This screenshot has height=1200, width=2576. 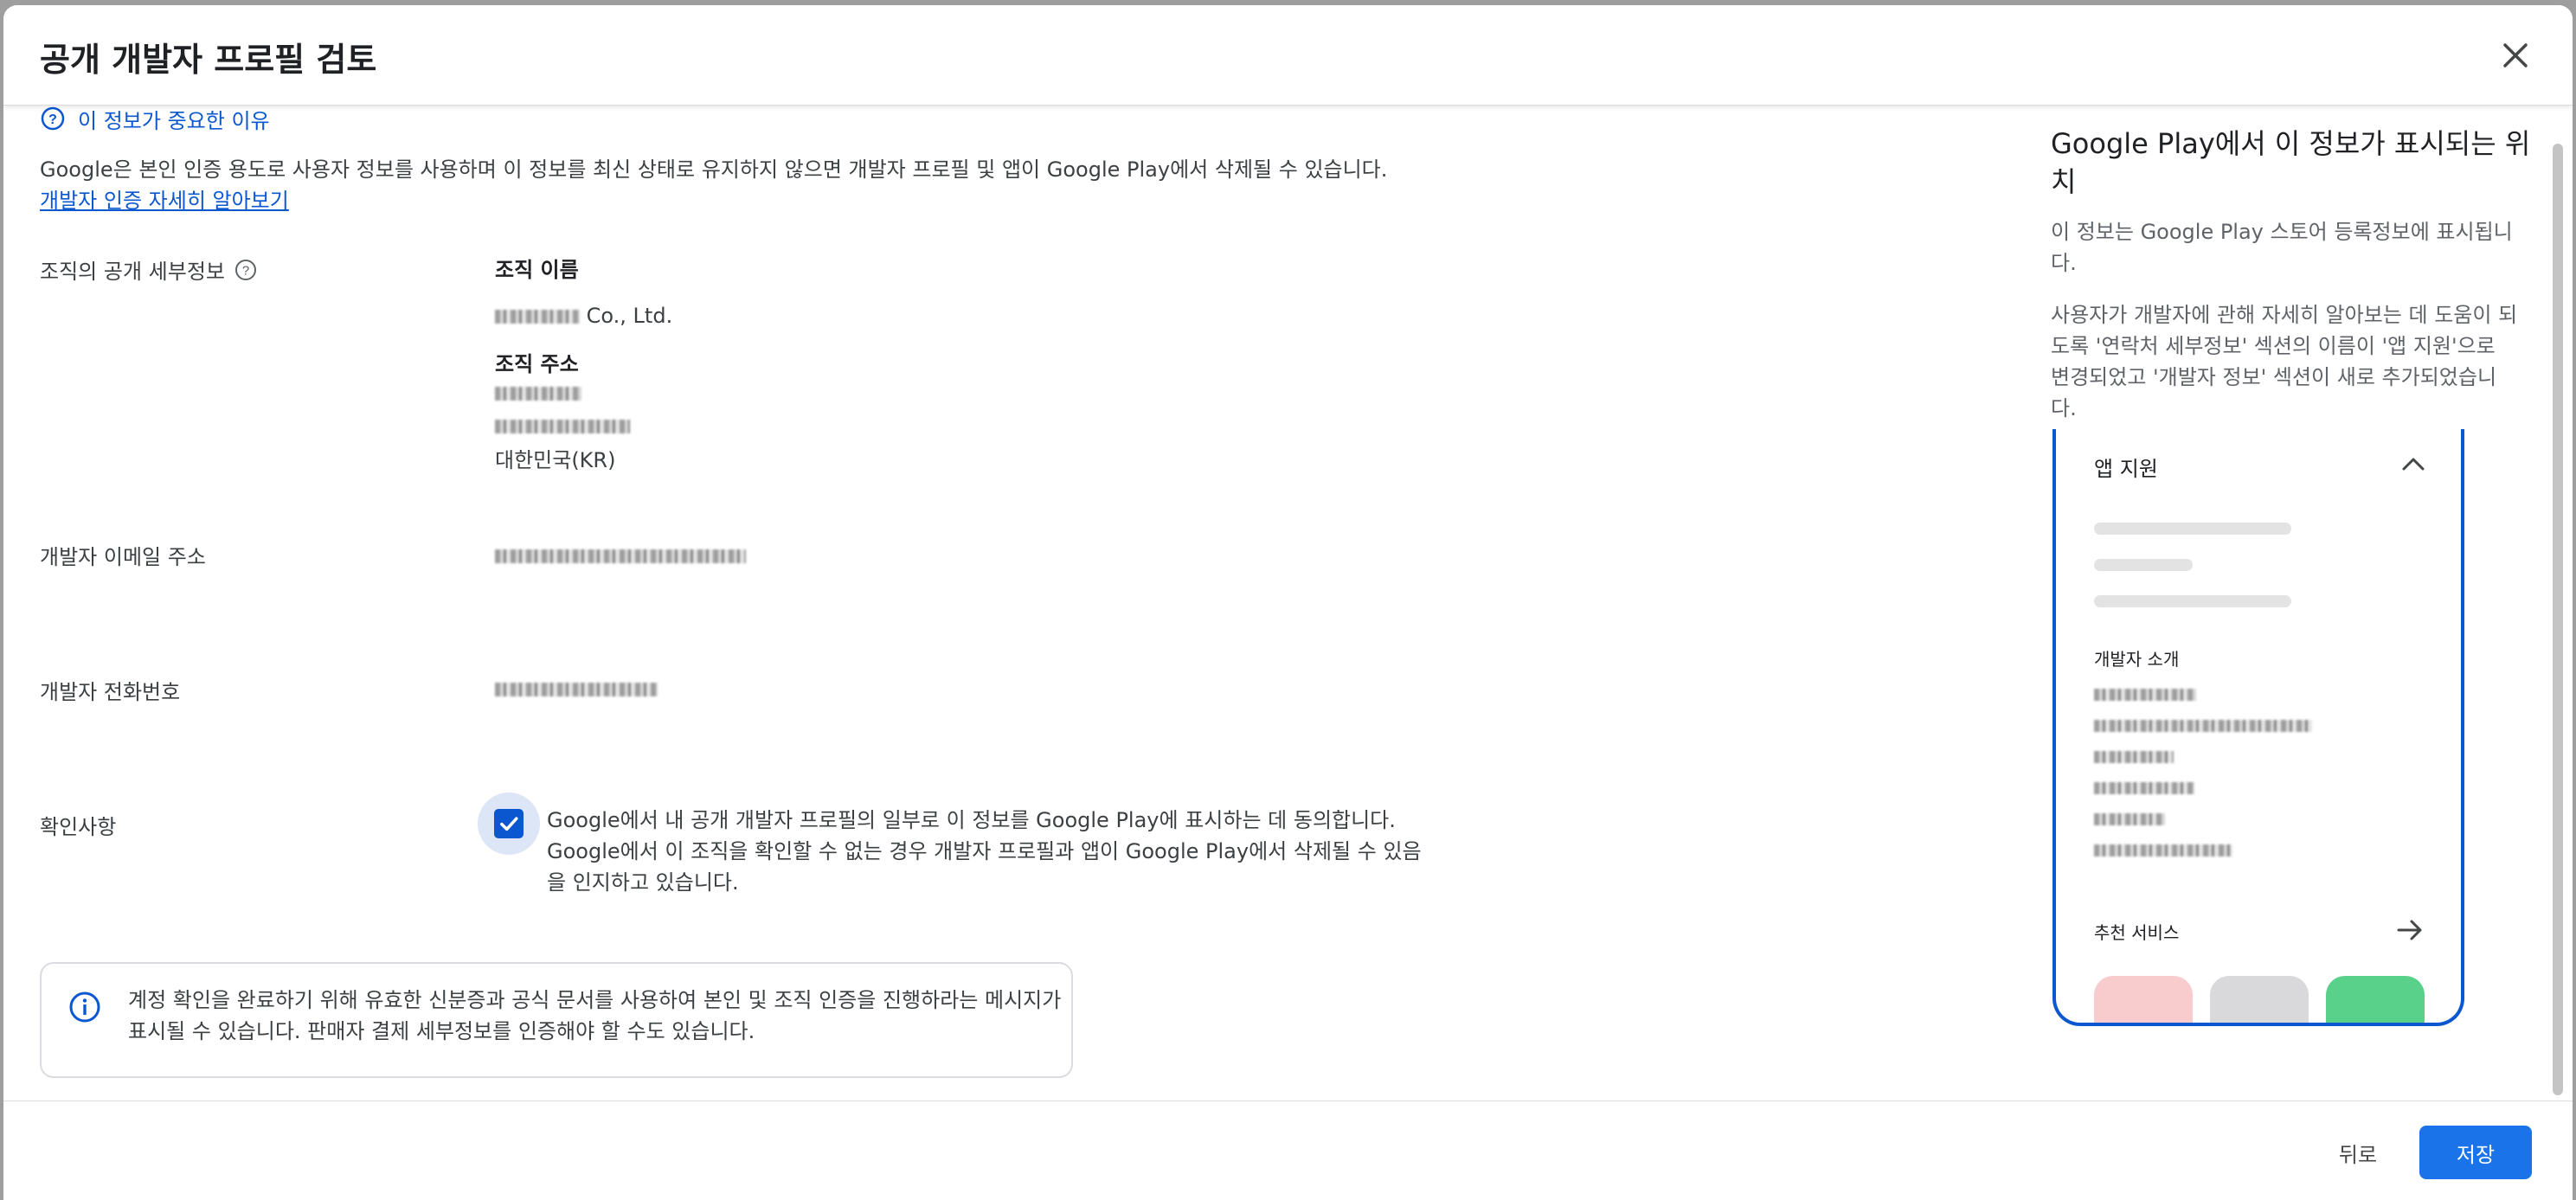 What do you see at coordinates (2282, 247) in the screenshot?
I see `right-panel-para1: 이 정보는 Google Play 스토어 등록정보에 표시됩니다.` at bounding box center [2282, 247].